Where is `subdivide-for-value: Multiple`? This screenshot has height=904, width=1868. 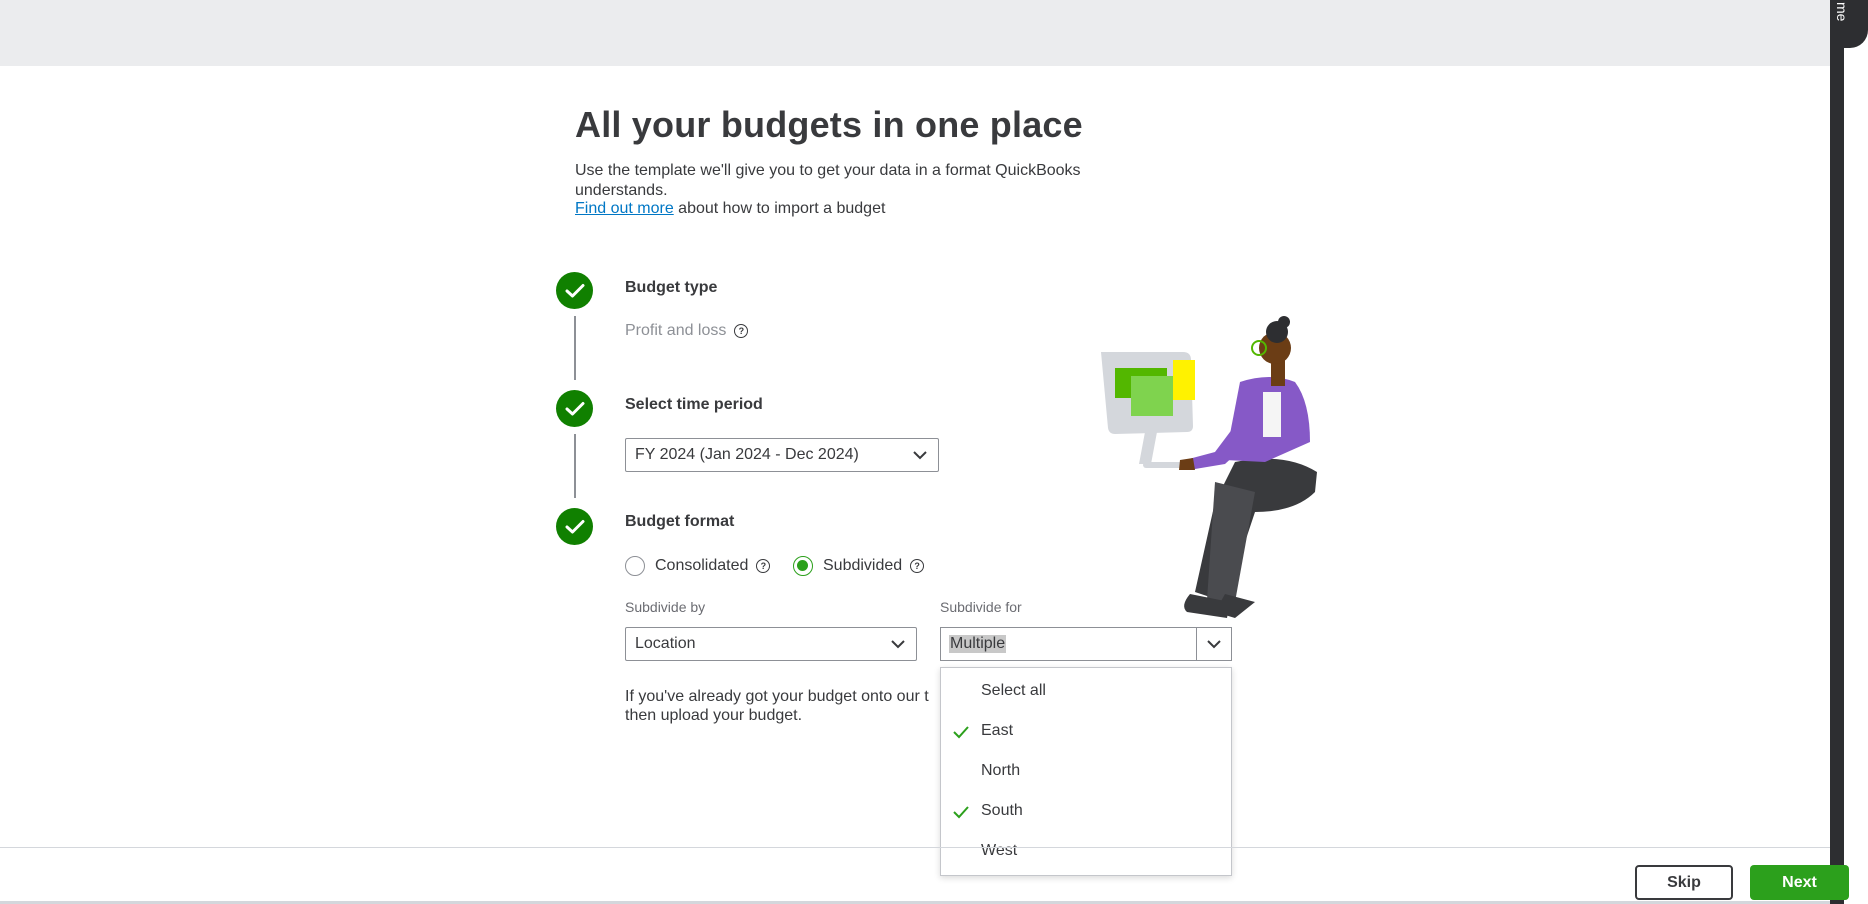
subdivide-for-value: Multiple is located at coordinates (978, 644).